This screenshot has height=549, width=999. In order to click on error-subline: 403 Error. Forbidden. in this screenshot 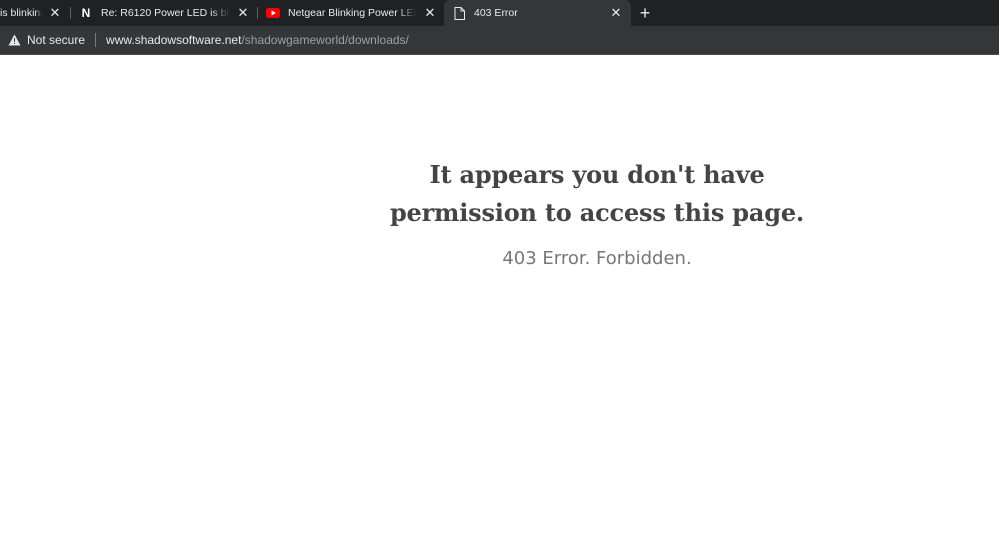, I will do `click(597, 258)`.